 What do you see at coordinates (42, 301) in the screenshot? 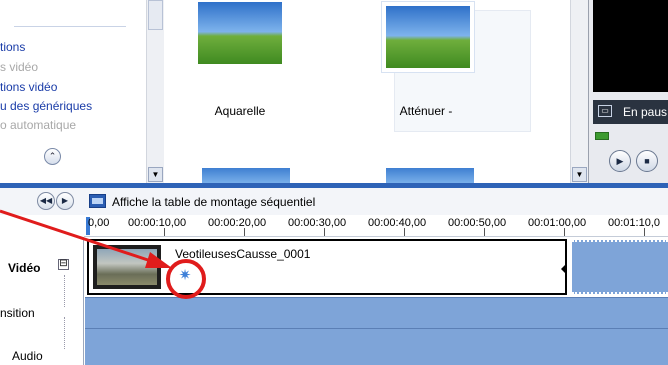
I see `track-labels: Vidéo ⊟ nsition Audio` at bounding box center [42, 301].